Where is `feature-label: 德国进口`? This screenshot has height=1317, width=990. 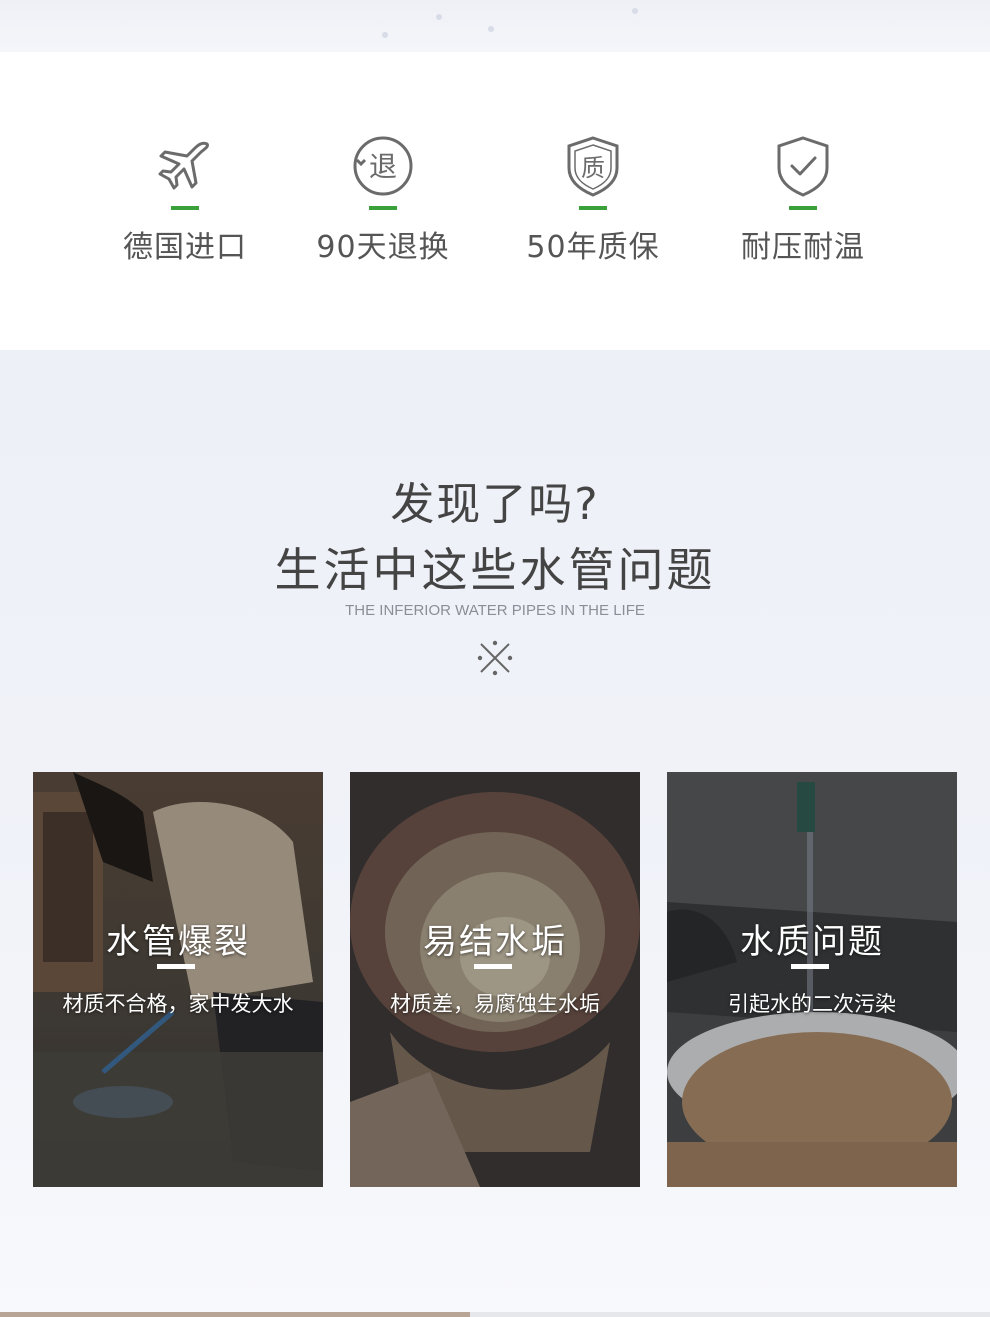 feature-label: 德国进口 is located at coordinates (185, 247).